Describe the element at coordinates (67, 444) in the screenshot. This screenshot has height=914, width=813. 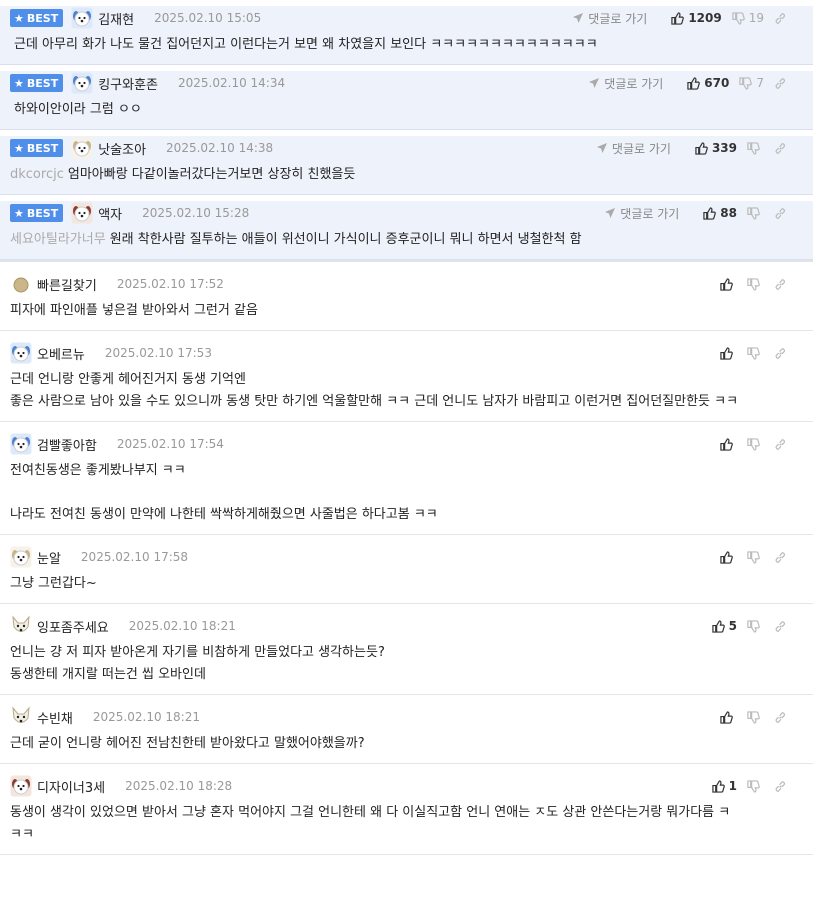
I see `nickname: 검빨좋아함` at that location.